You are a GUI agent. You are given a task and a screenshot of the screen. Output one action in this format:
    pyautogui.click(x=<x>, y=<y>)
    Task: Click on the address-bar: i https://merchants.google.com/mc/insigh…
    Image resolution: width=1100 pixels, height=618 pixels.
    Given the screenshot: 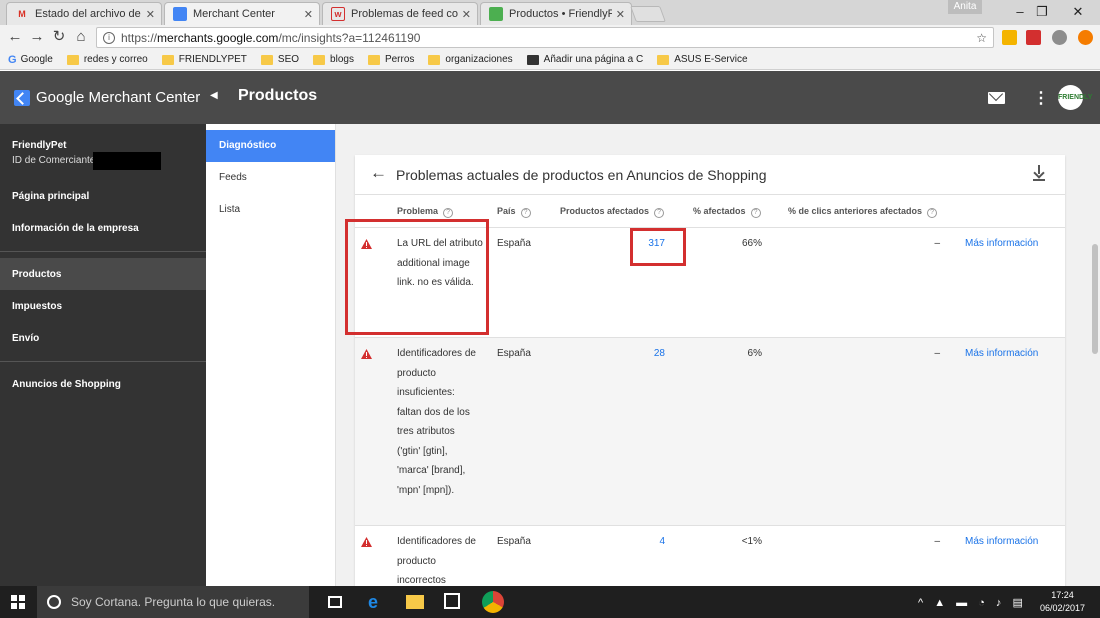 What is the action you would take?
    pyautogui.click(x=545, y=37)
    